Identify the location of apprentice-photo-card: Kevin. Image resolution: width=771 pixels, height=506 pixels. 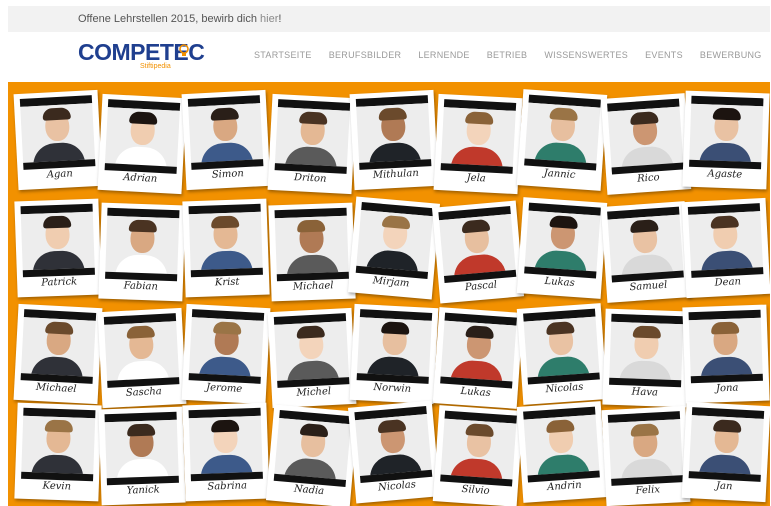
(58, 452).